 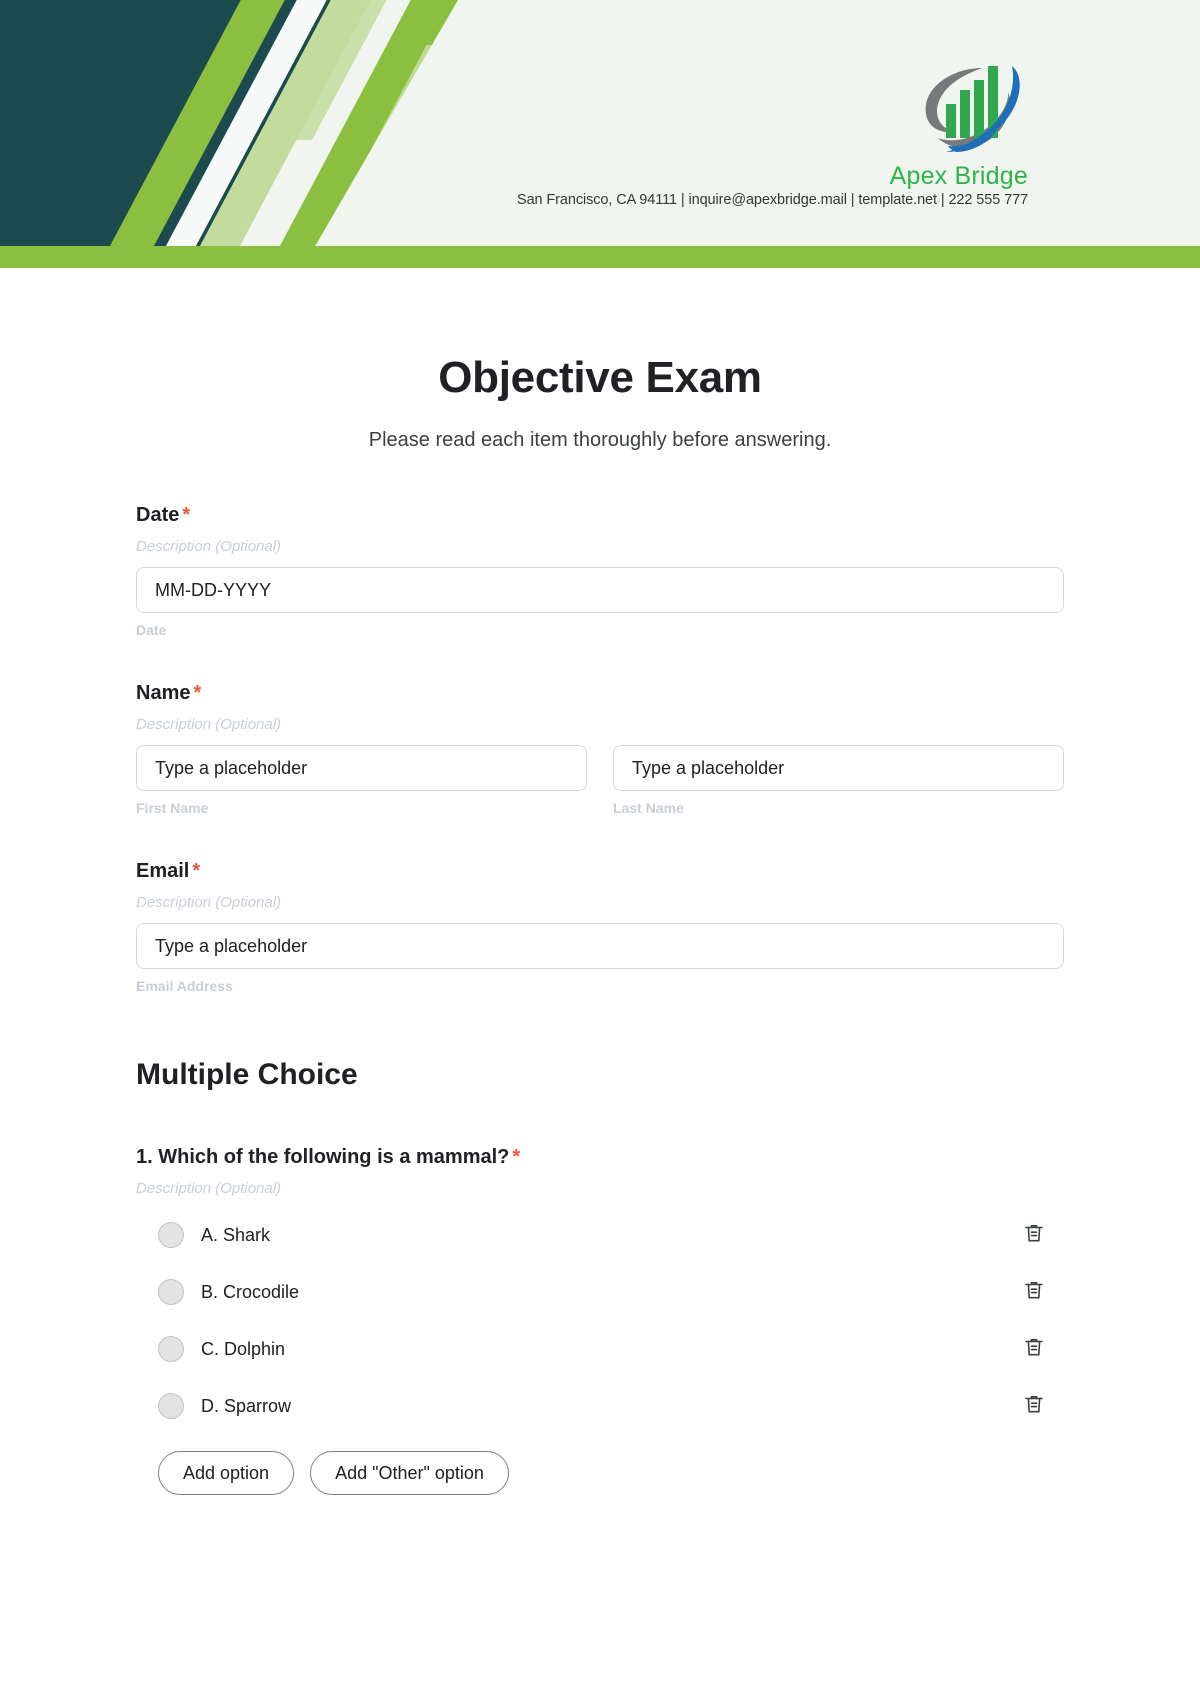 I want to click on option-row: D. Sparrow, so click(x=600, y=1406).